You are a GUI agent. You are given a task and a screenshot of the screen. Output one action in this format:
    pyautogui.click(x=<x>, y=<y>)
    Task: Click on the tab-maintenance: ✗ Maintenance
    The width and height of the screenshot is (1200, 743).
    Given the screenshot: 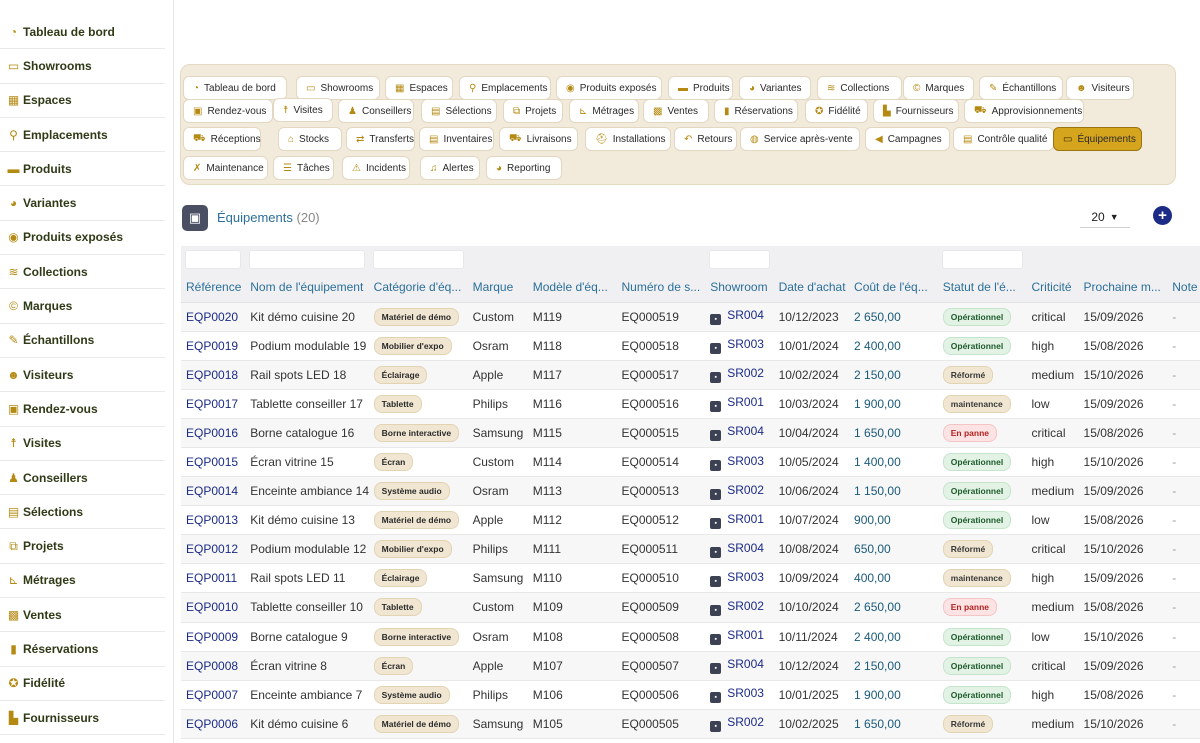 What is the action you would take?
    pyautogui.click(x=225, y=168)
    